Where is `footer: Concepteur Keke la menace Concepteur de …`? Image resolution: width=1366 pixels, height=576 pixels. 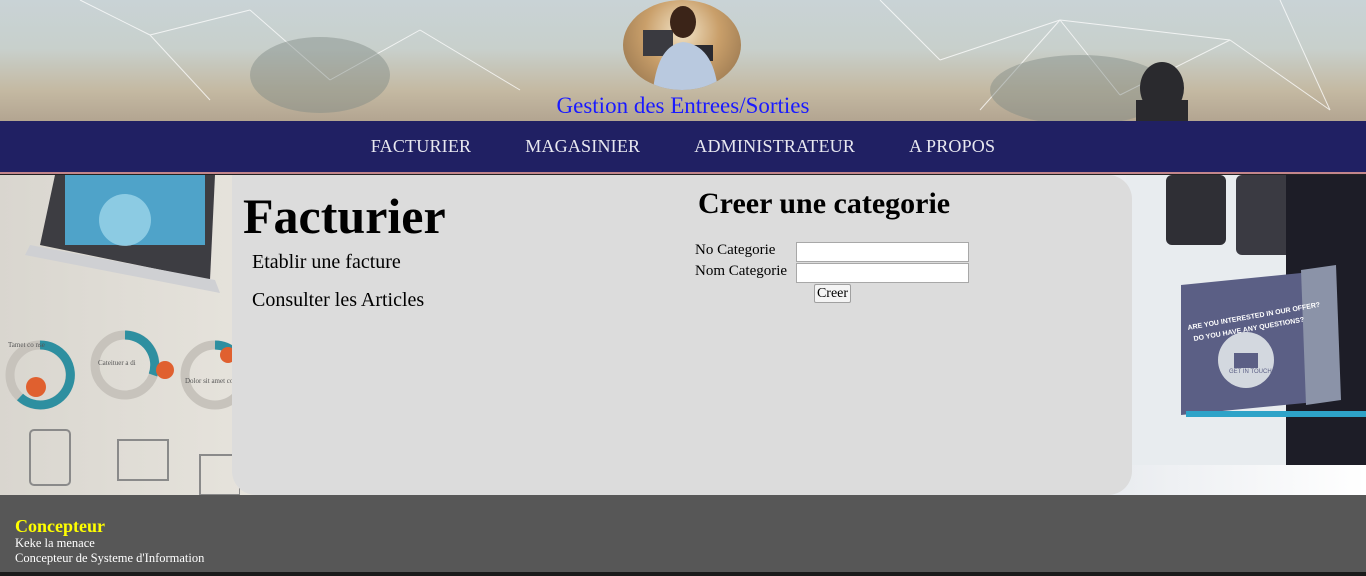
footer: Concepteur Keke la menace Concepteur de … is located at coordinates (683, 533).